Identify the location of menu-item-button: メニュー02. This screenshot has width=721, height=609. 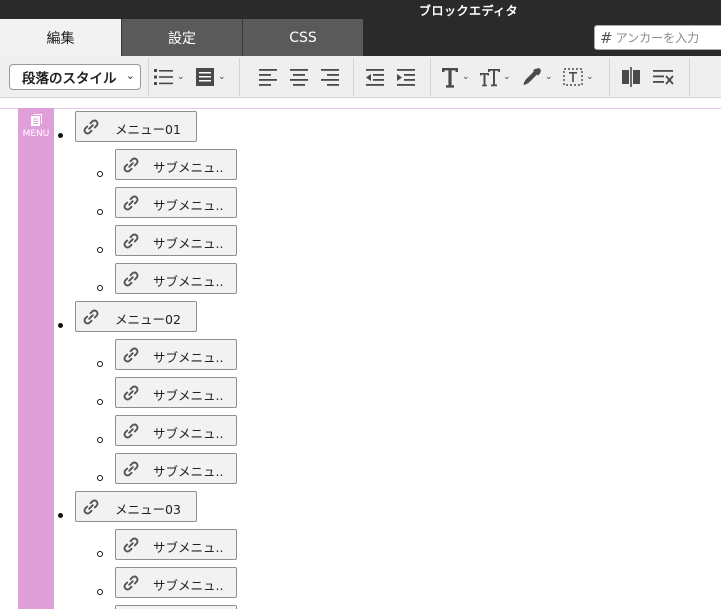
(136, 316).